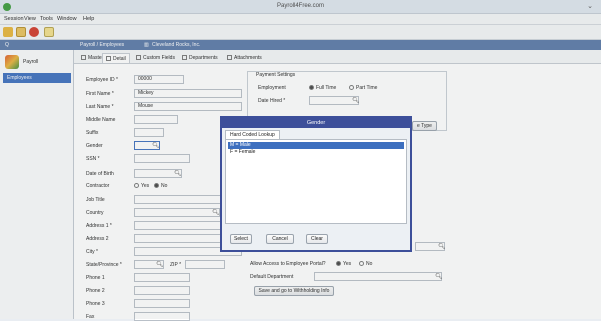  What do you see at coordinates (280, 239) in the screenshot?
I see `cancel-button: Cancel` at bounding box center [280, 239].